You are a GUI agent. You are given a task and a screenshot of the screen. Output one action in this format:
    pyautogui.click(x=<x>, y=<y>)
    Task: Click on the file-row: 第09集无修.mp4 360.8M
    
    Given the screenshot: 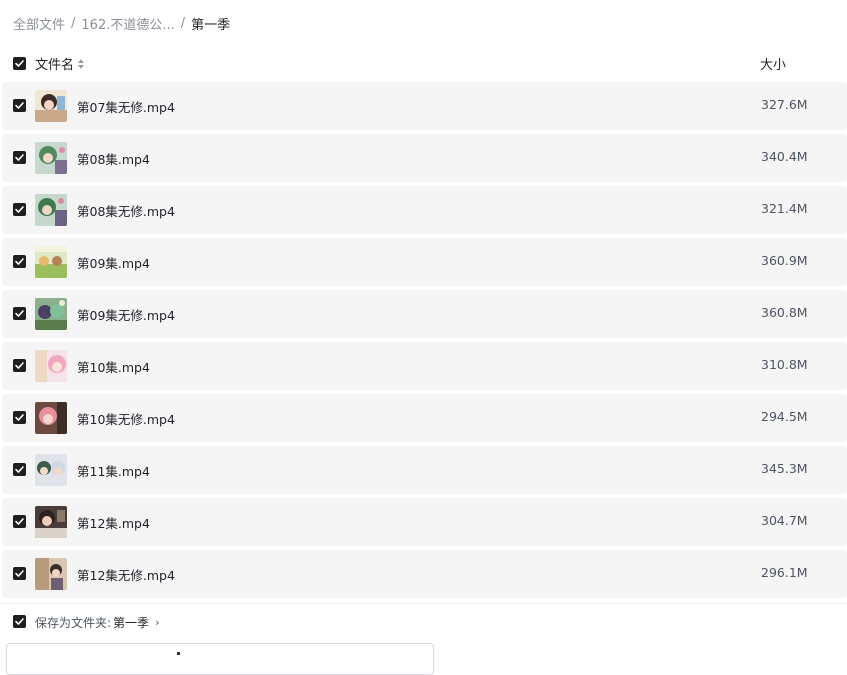 What is the action you would take?
    pyautogui.click(x=424, y=314)
    